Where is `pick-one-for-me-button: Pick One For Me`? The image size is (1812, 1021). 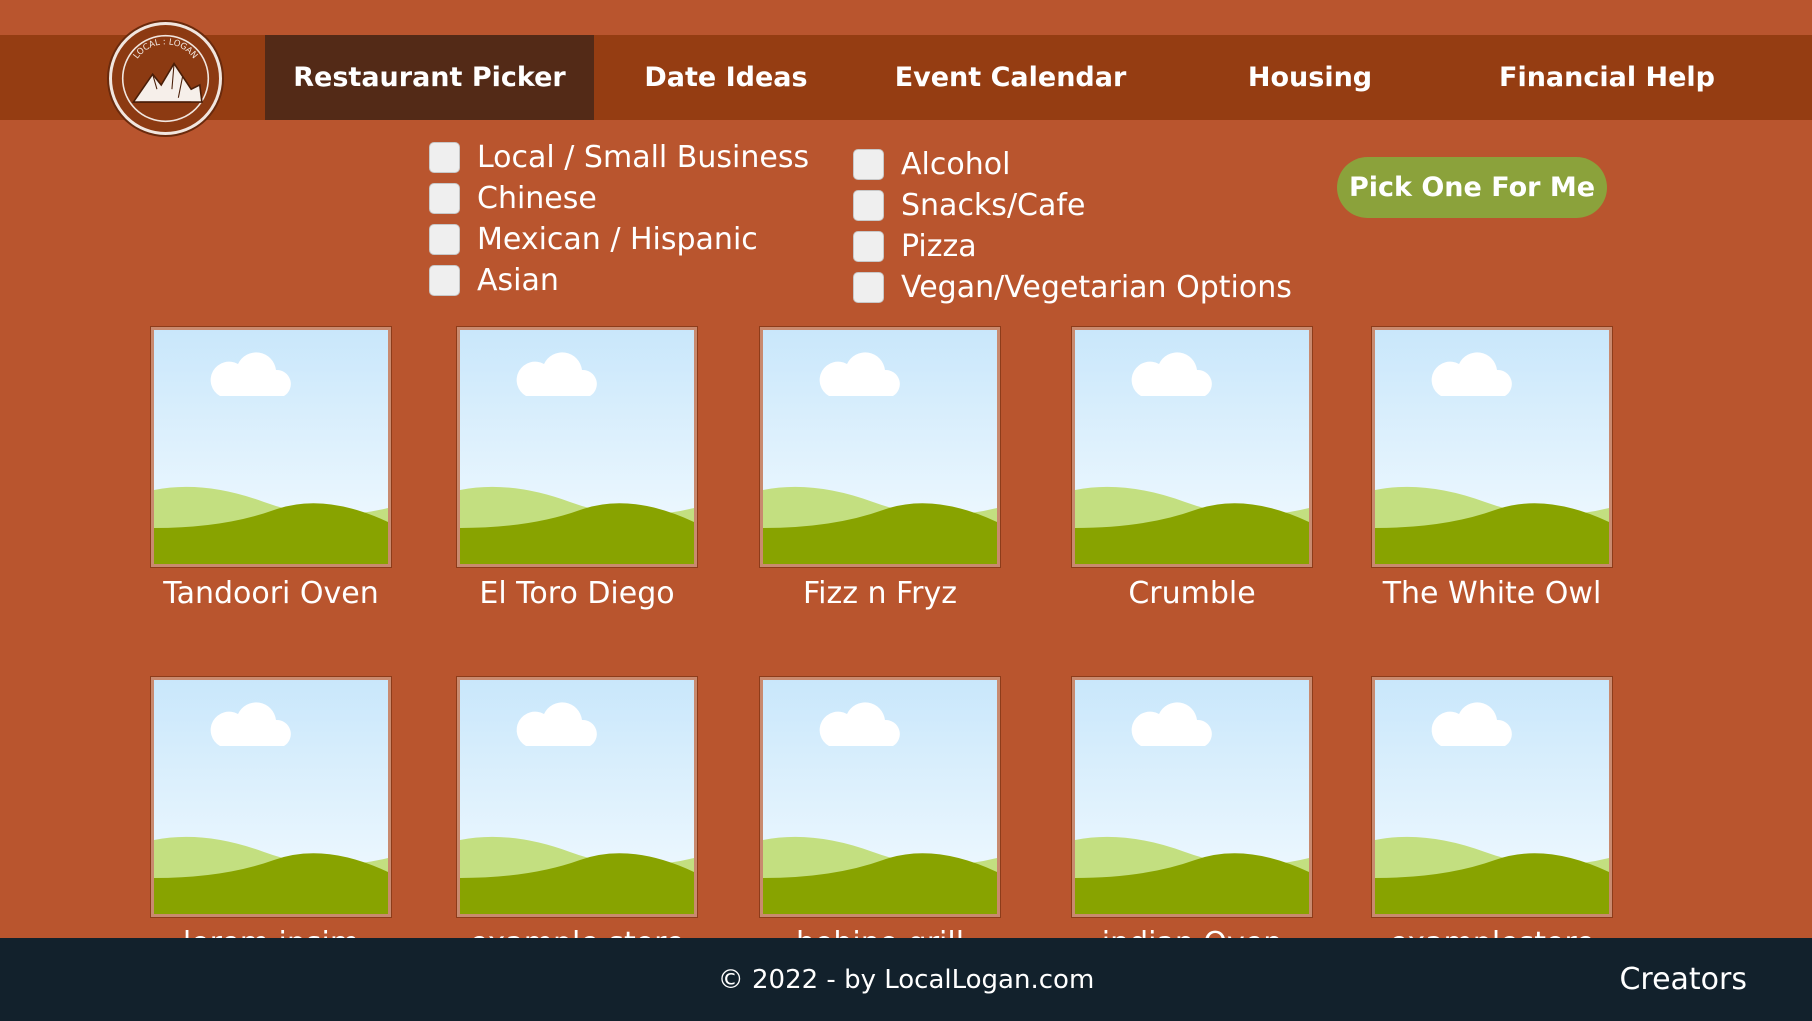 pick-one-for-me-button: Pick One For Me is located at coordinates (1472, 187).